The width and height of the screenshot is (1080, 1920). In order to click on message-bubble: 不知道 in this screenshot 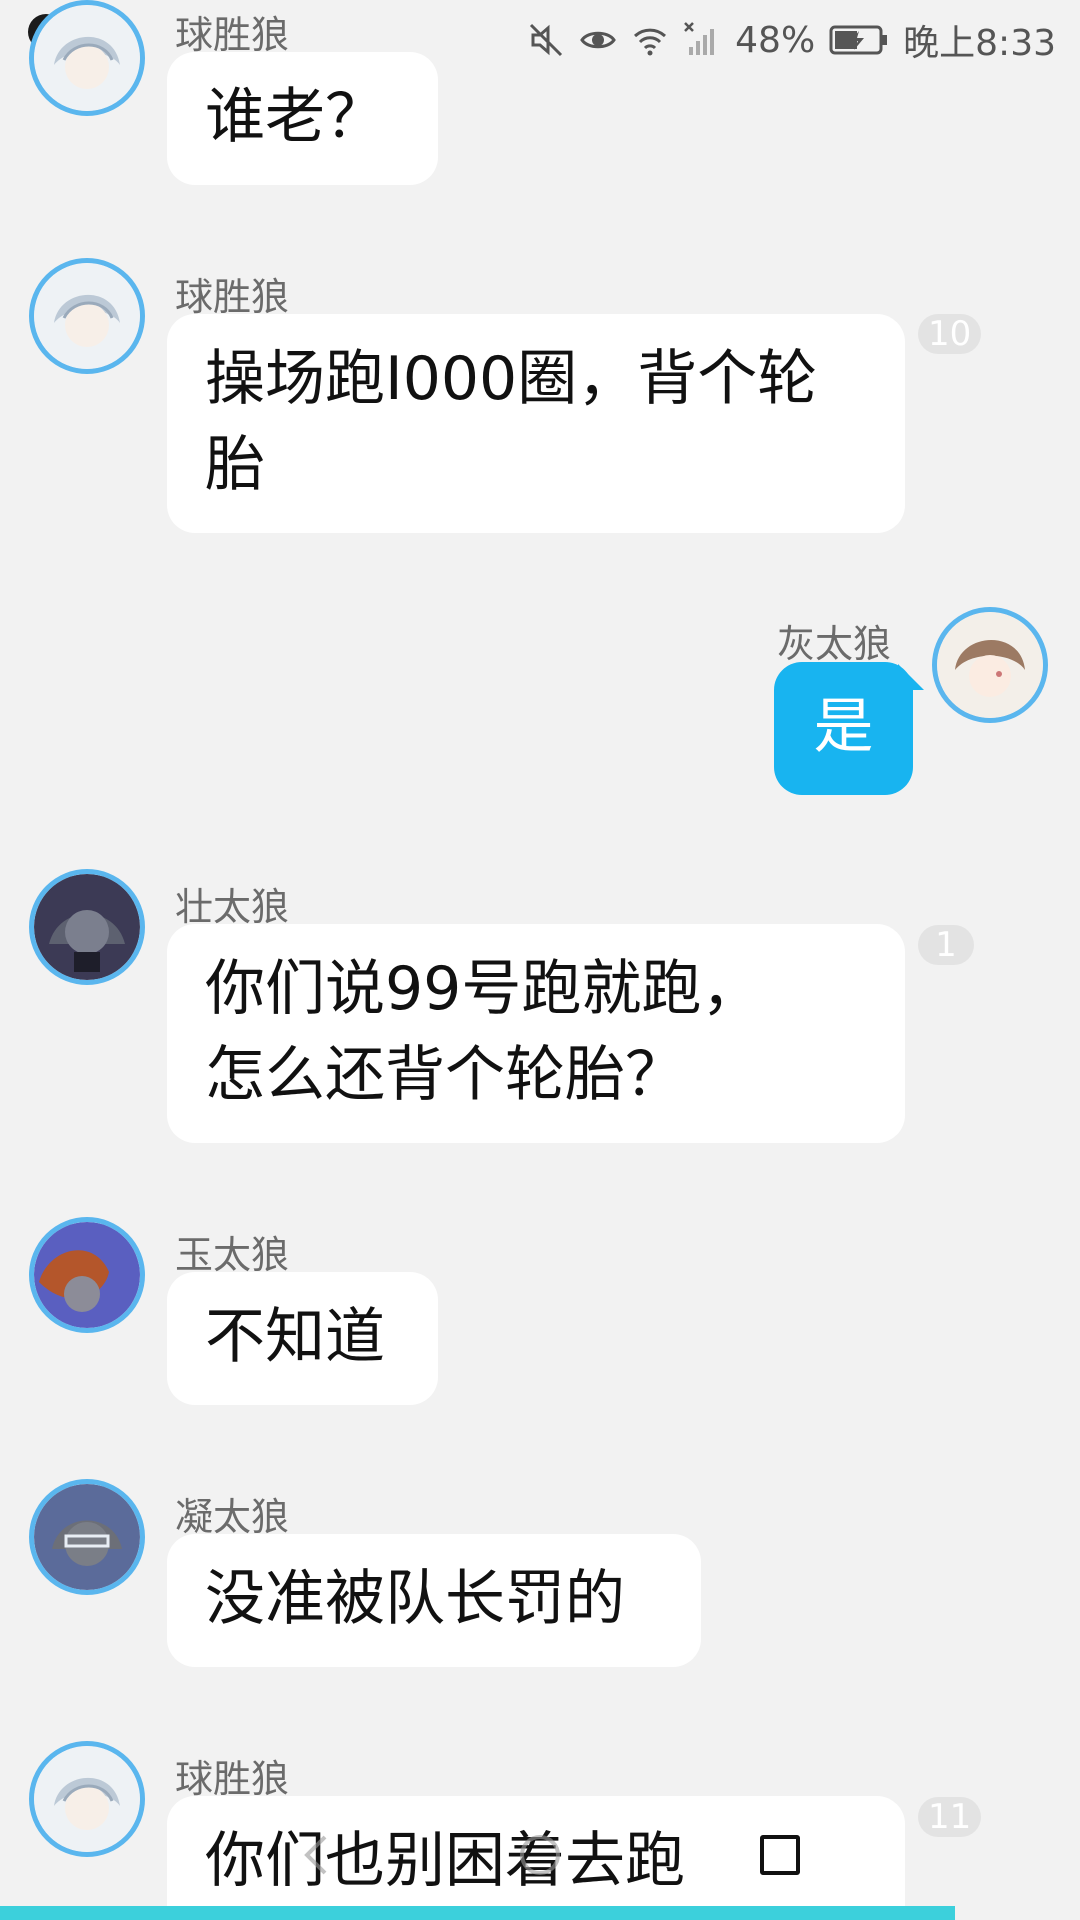, I will do `click(302, 1338)`.